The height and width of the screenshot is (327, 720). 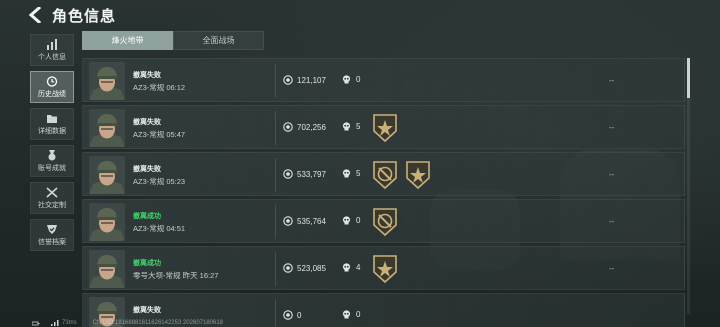 What do you see at coordinates (52, 242) in the screenshot?
I see `sidebar-item-label: 信誉档案` at bounding box center [52, 242].